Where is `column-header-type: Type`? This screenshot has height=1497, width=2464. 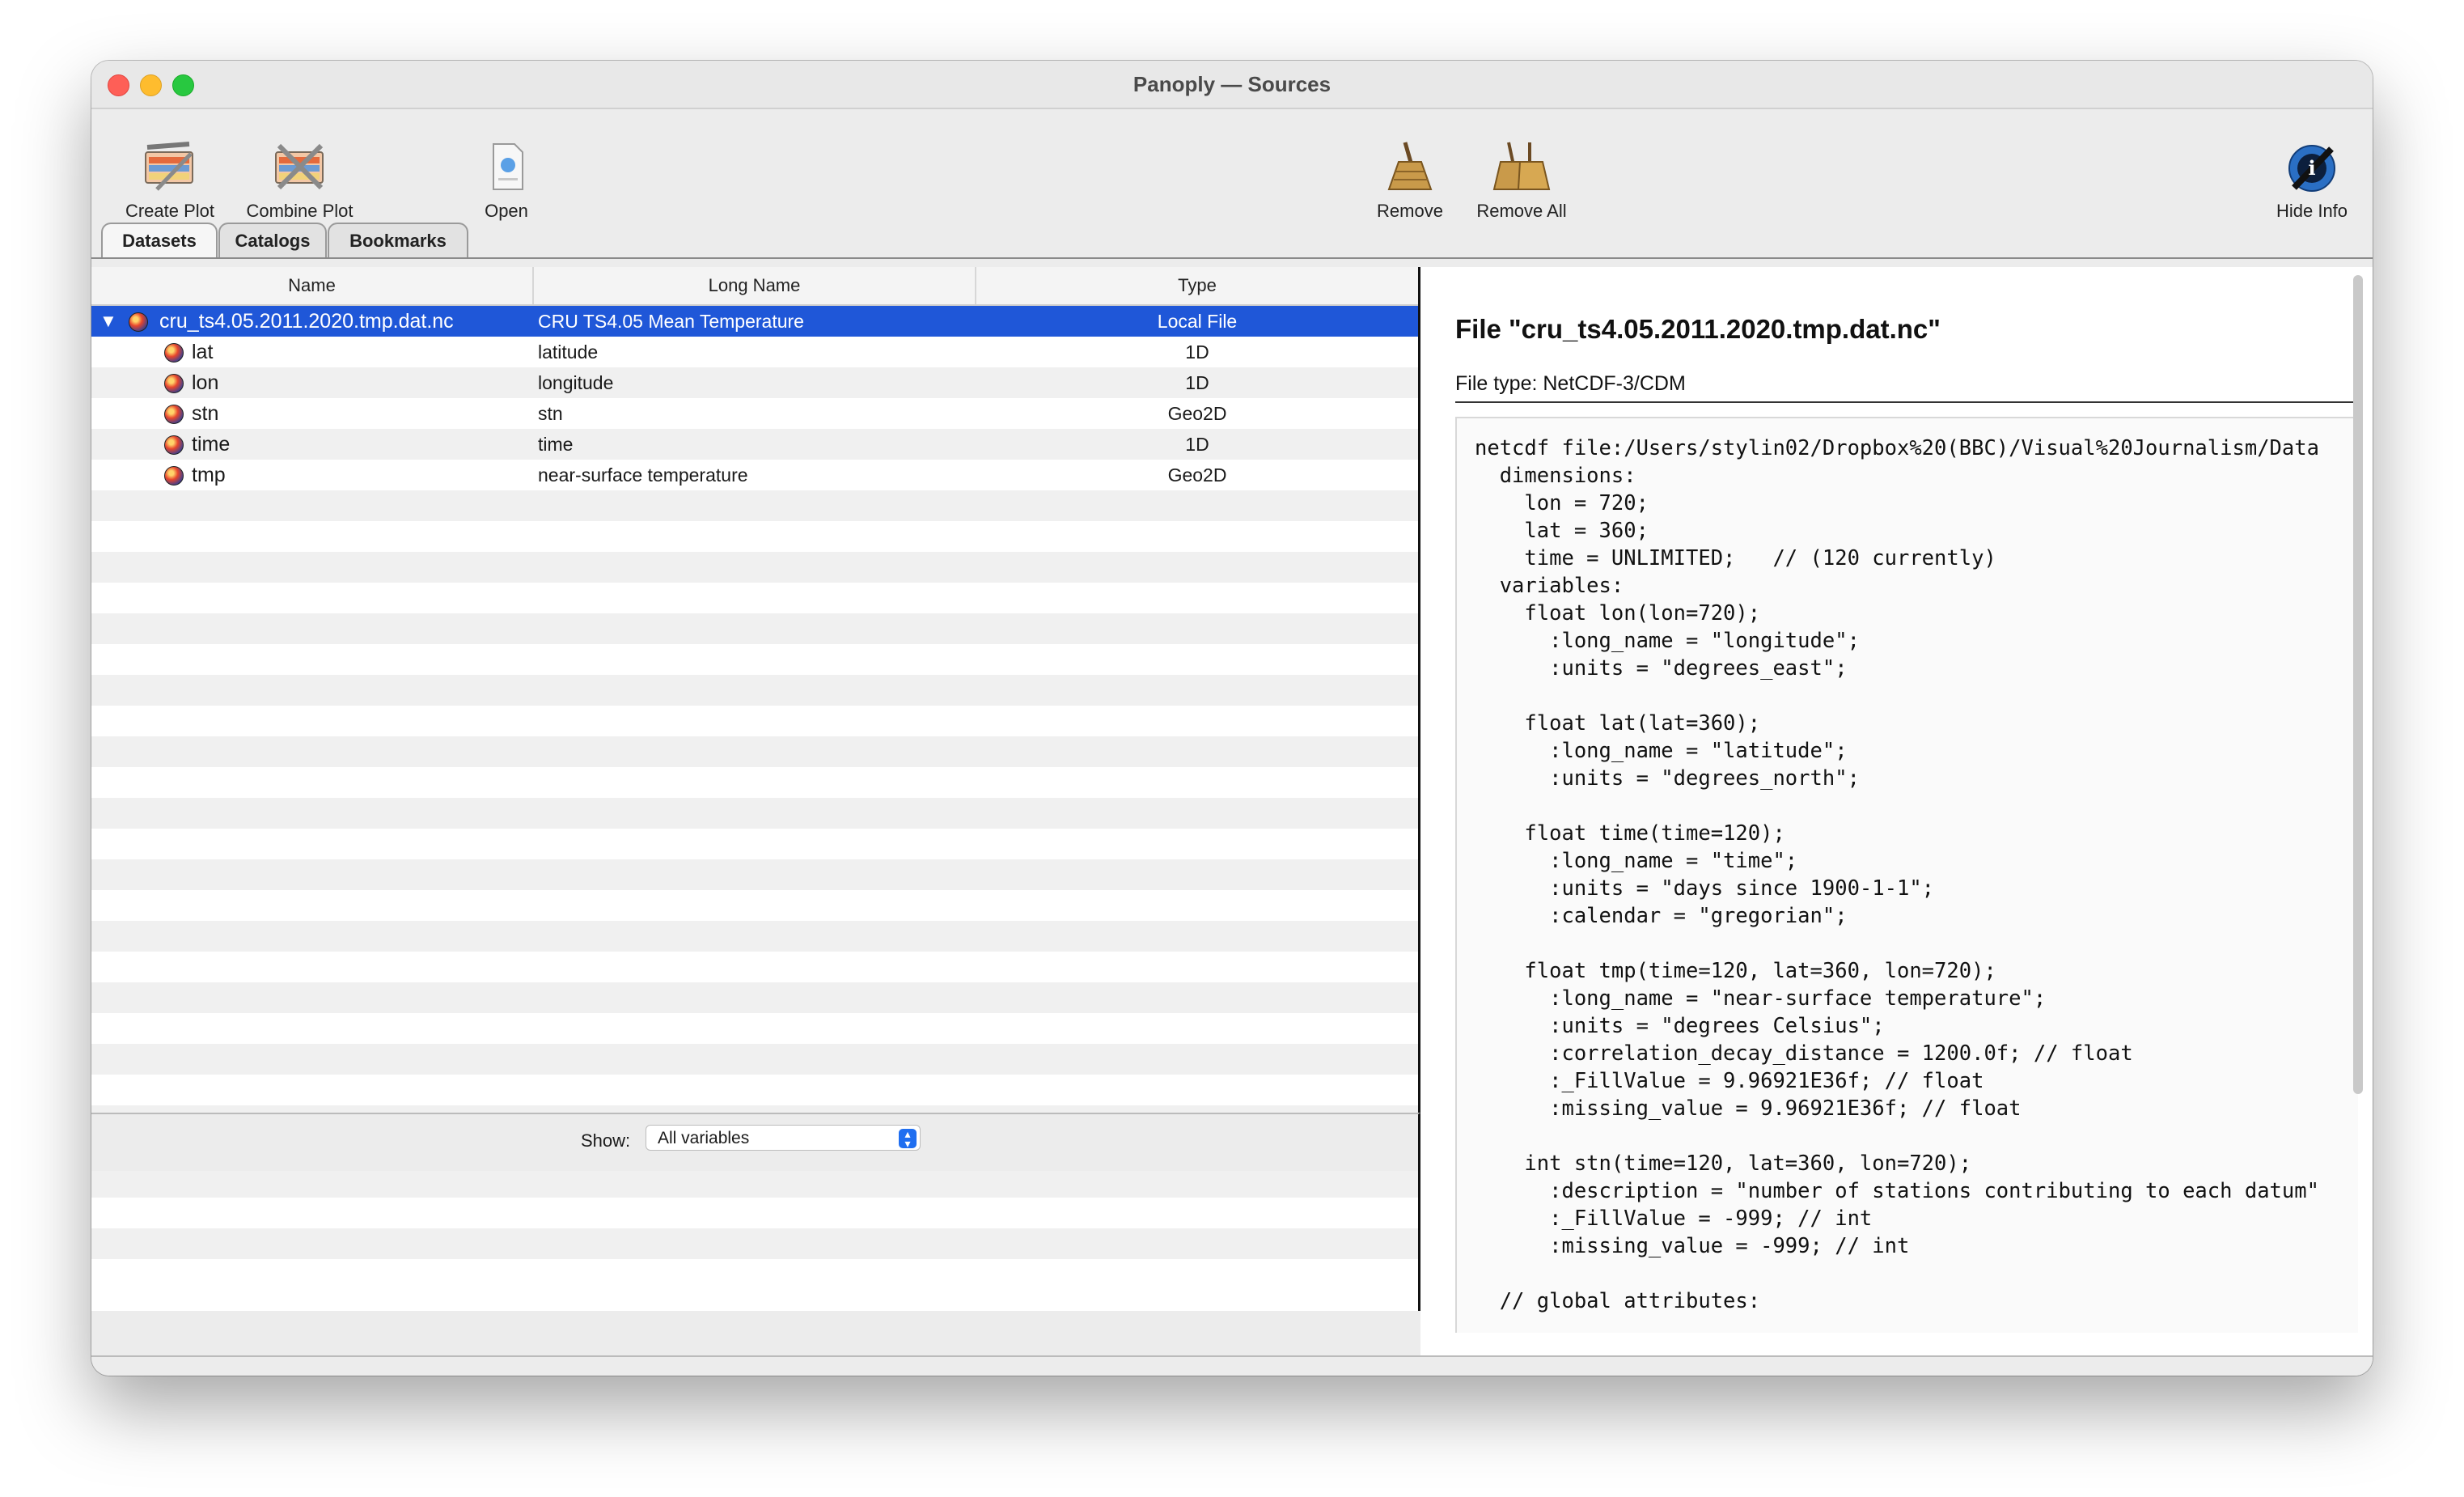 column-header-type: Type is located at coordinates (1197, 285).